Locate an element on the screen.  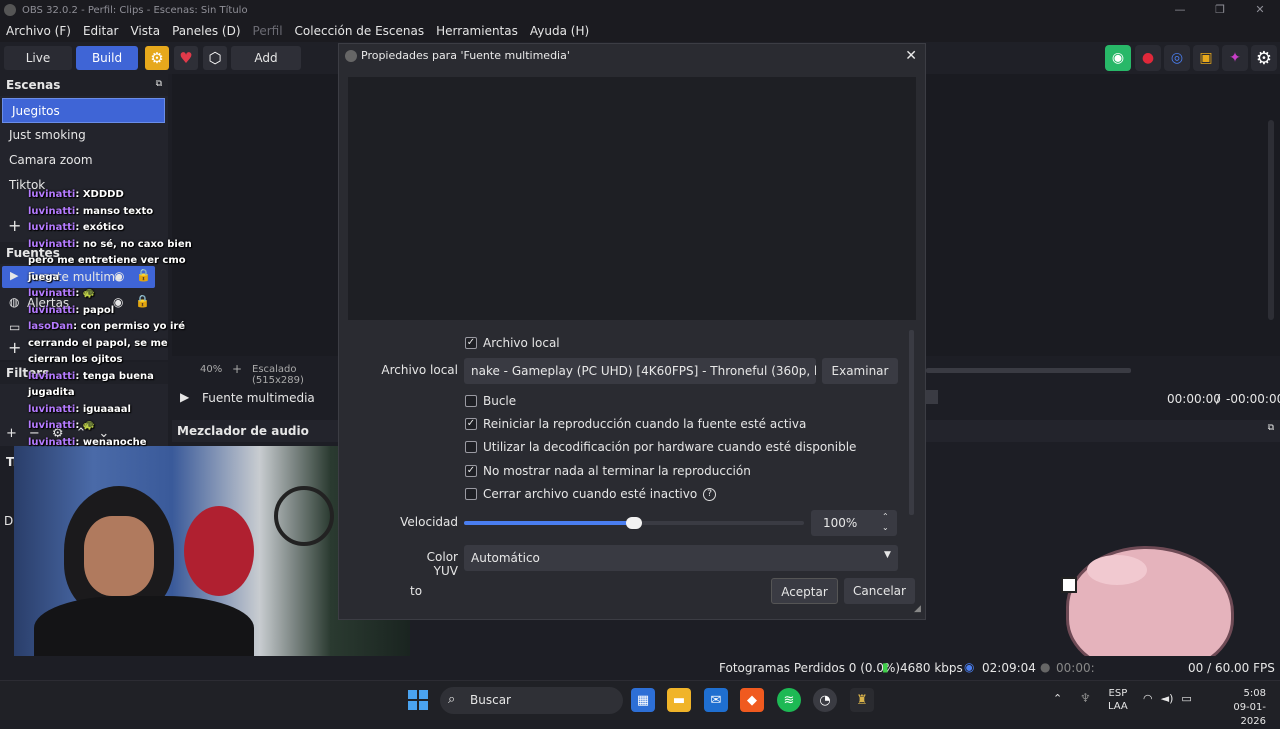
scene-item-camara-zoom: Camara zoom is located at coordinates (84, 160).